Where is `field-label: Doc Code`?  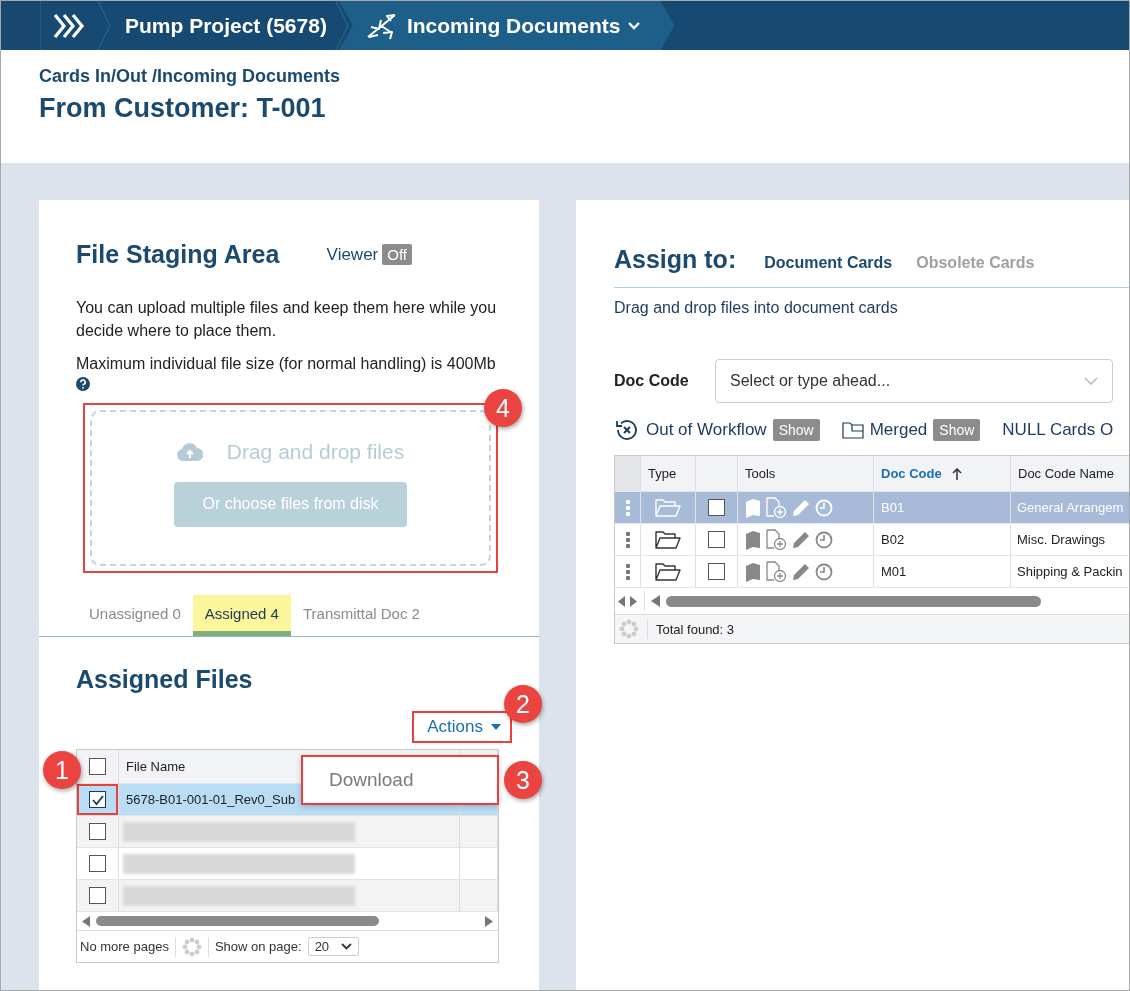 field-label: Doc Code is located at coordinates (652, 381).